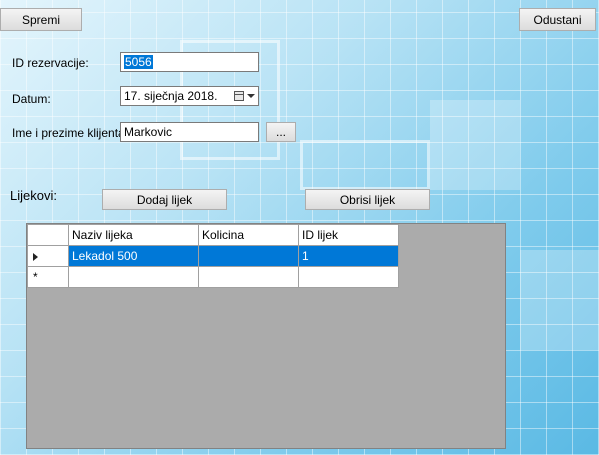  Describe the element at coordinates (148, 132) in the screenshot. I see `client-value: Markovic` at that location.